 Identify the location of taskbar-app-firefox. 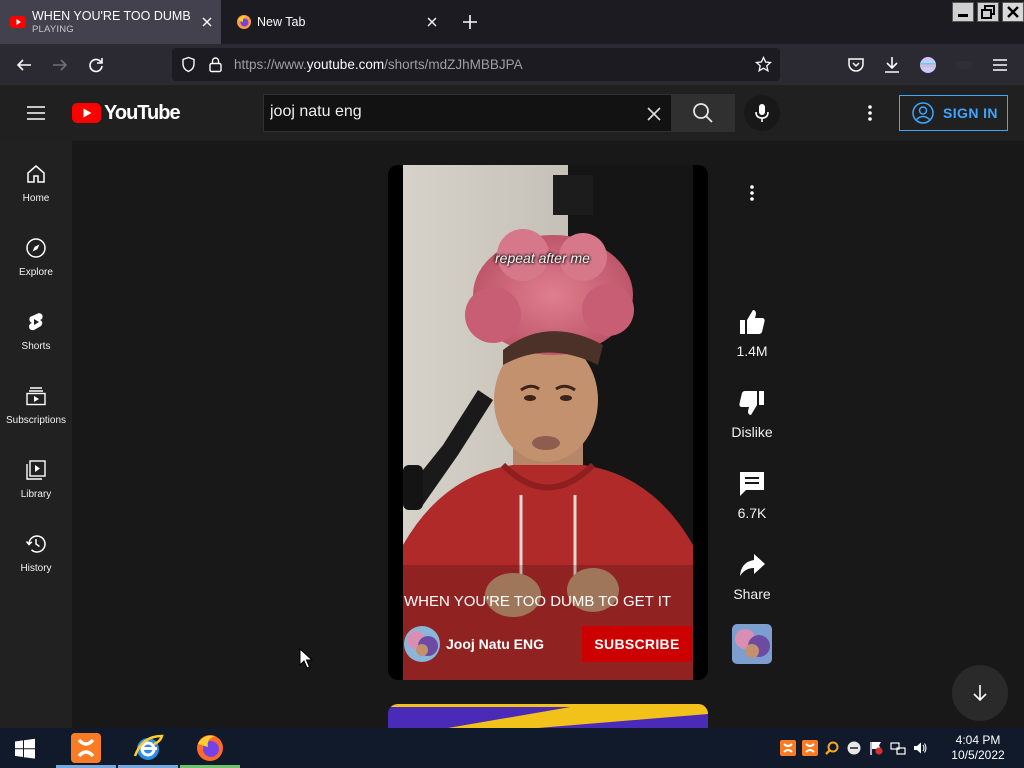
(210, 748).